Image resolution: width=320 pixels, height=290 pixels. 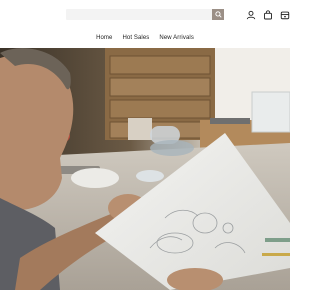 I want to click on bag-icon, so click(x=284, y=15).